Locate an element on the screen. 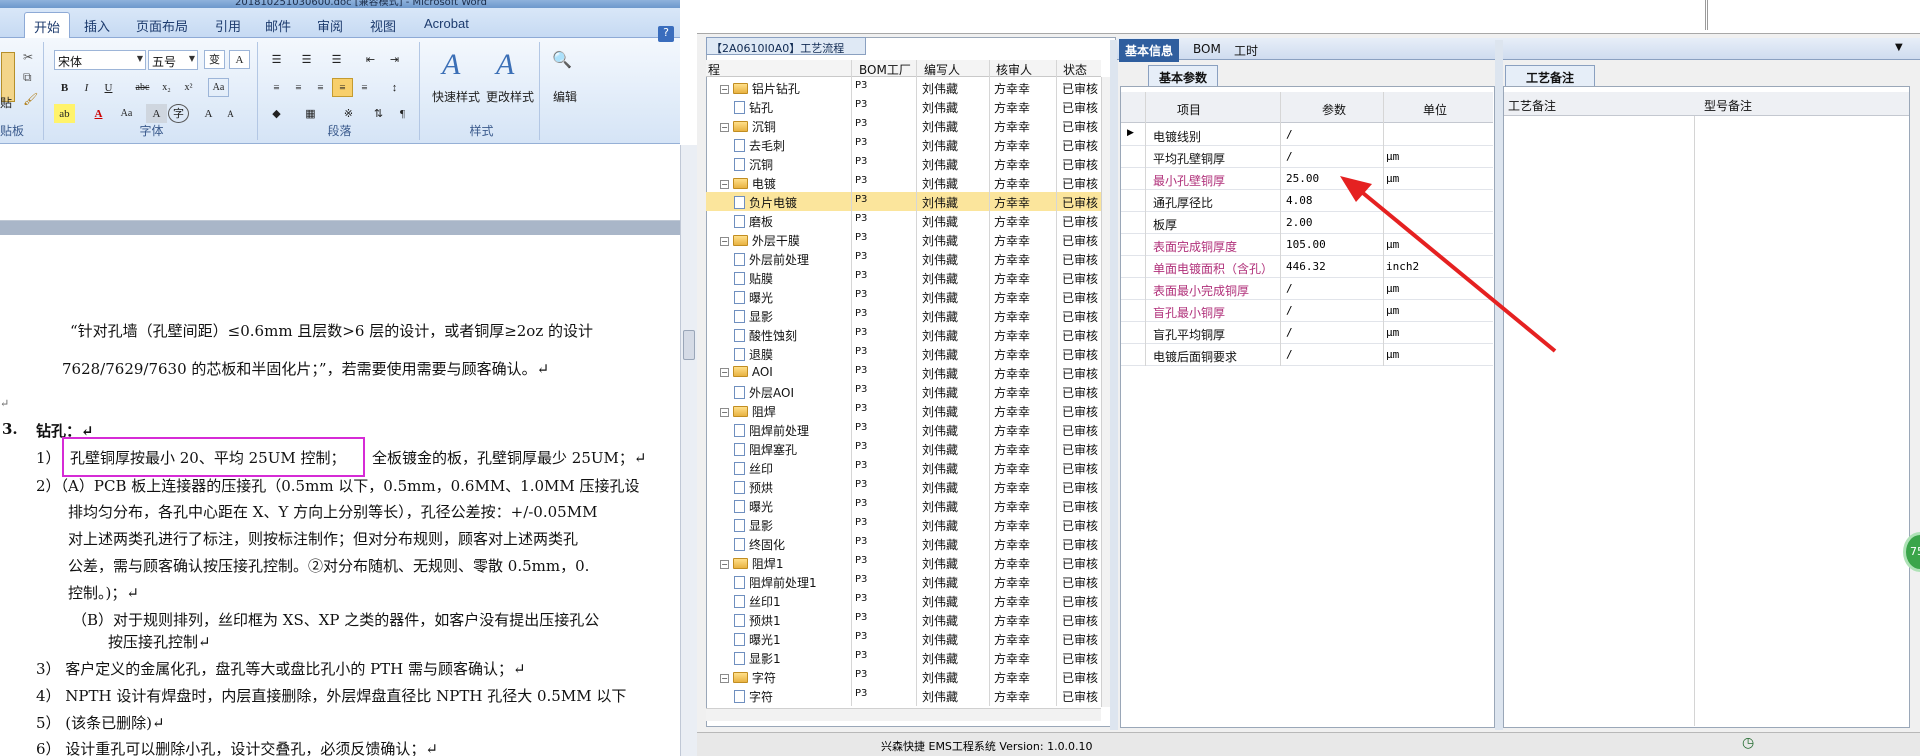 The image size is (1920, 756). word-tab: 开始 is located at coordinates (47, 26).